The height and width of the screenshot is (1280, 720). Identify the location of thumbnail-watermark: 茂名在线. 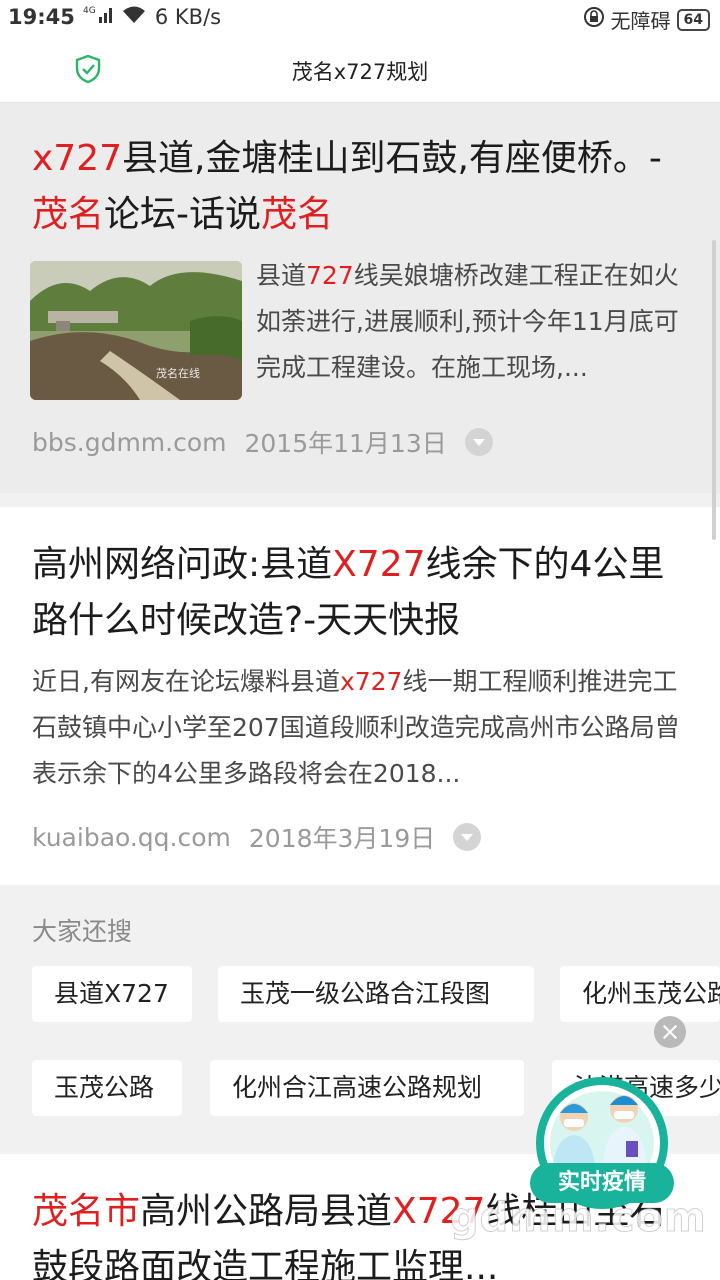
(178, 373).